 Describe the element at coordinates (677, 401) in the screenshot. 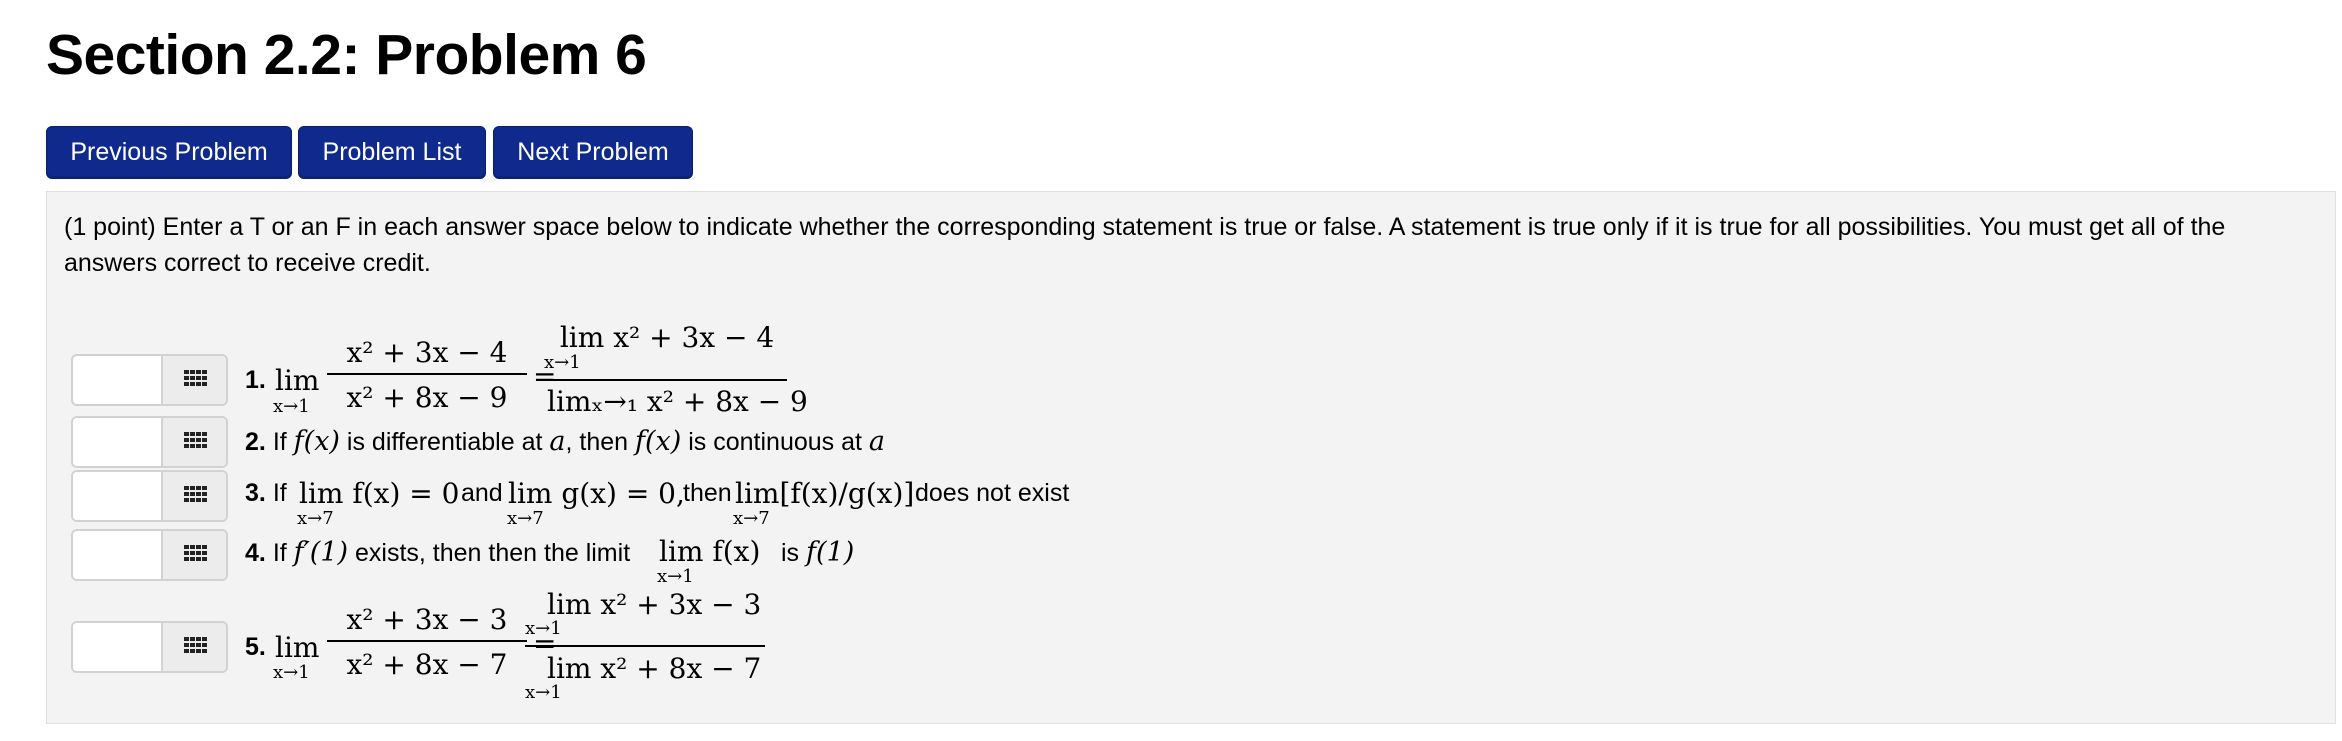

I see `rhs-denominator: limₓ→₁ x² + 8x − 9` at that location.